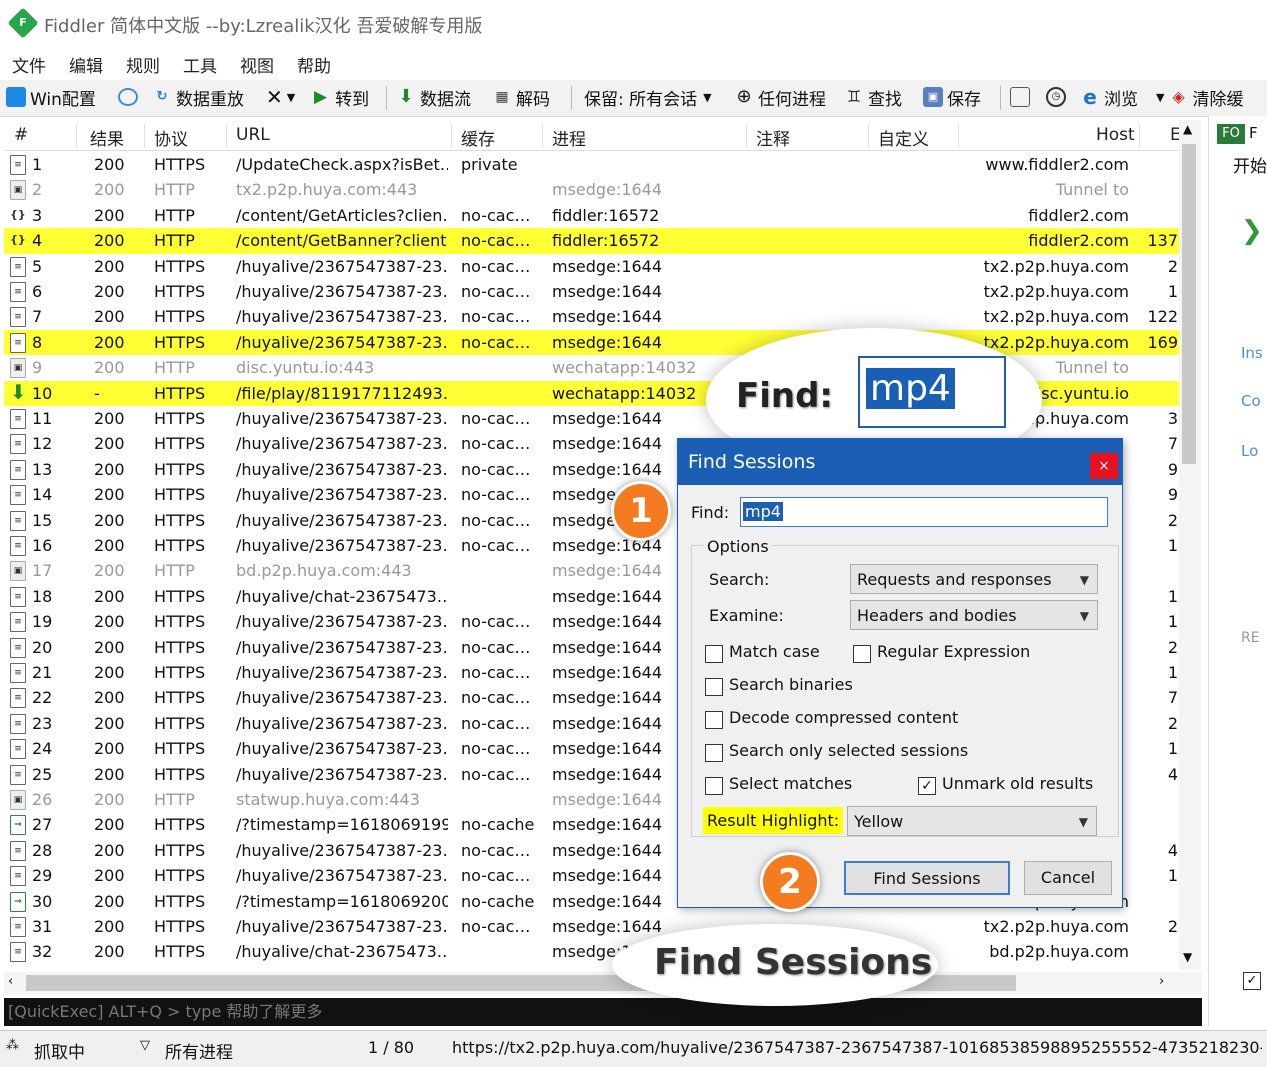 The width and height of the screenshot is (1267, 1067). Describe the element at coordinates (10, 981) in the screenshot. I see `scroll-left-icon: ‹` at that location.